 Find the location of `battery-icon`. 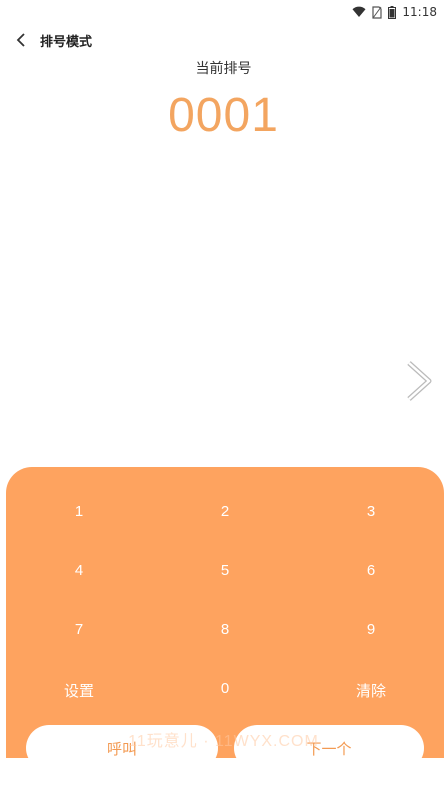

battery-icon is located at coordinates (392, 12).